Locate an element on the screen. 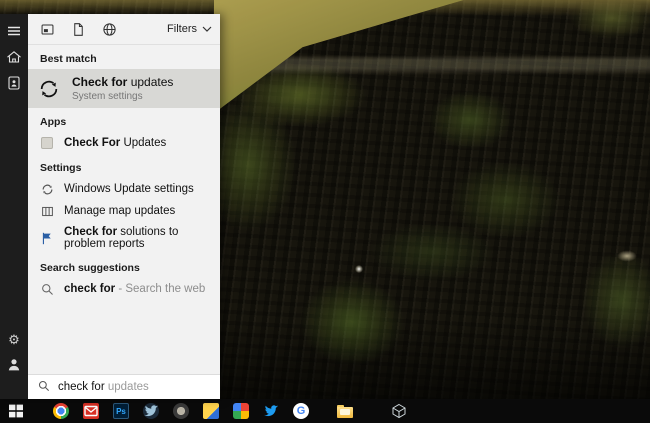 This screenshot has width=650, height=423. notebook-icon is located at coordinates (14, 83).